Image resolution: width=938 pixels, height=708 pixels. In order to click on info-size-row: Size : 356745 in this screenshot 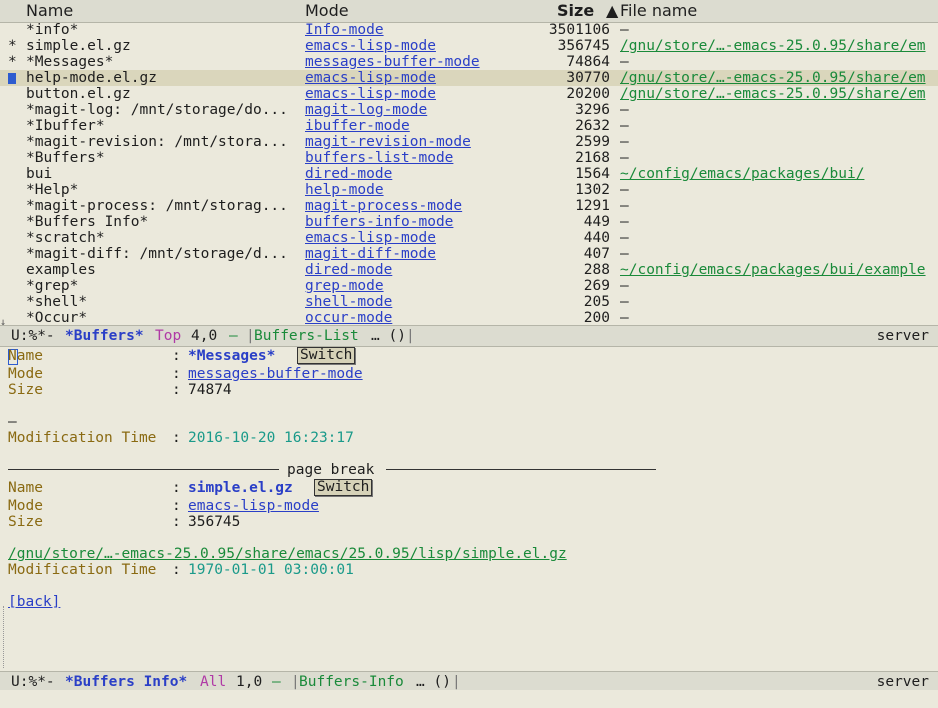, I will do `click(469, 522)`.